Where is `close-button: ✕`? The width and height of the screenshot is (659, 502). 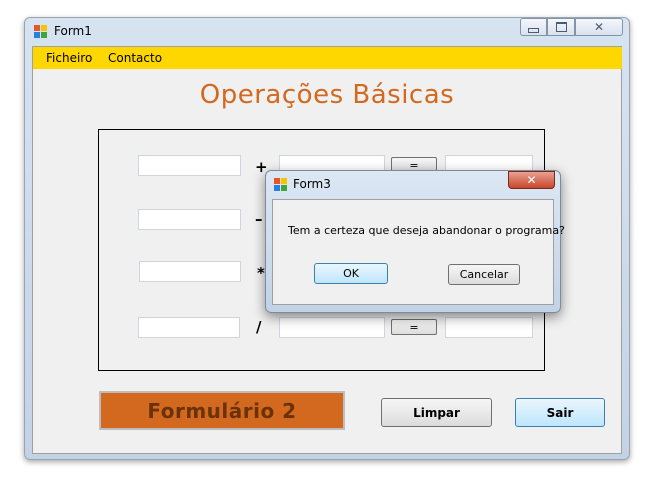
close-button: ✕ is located at coordinates (599, 27).